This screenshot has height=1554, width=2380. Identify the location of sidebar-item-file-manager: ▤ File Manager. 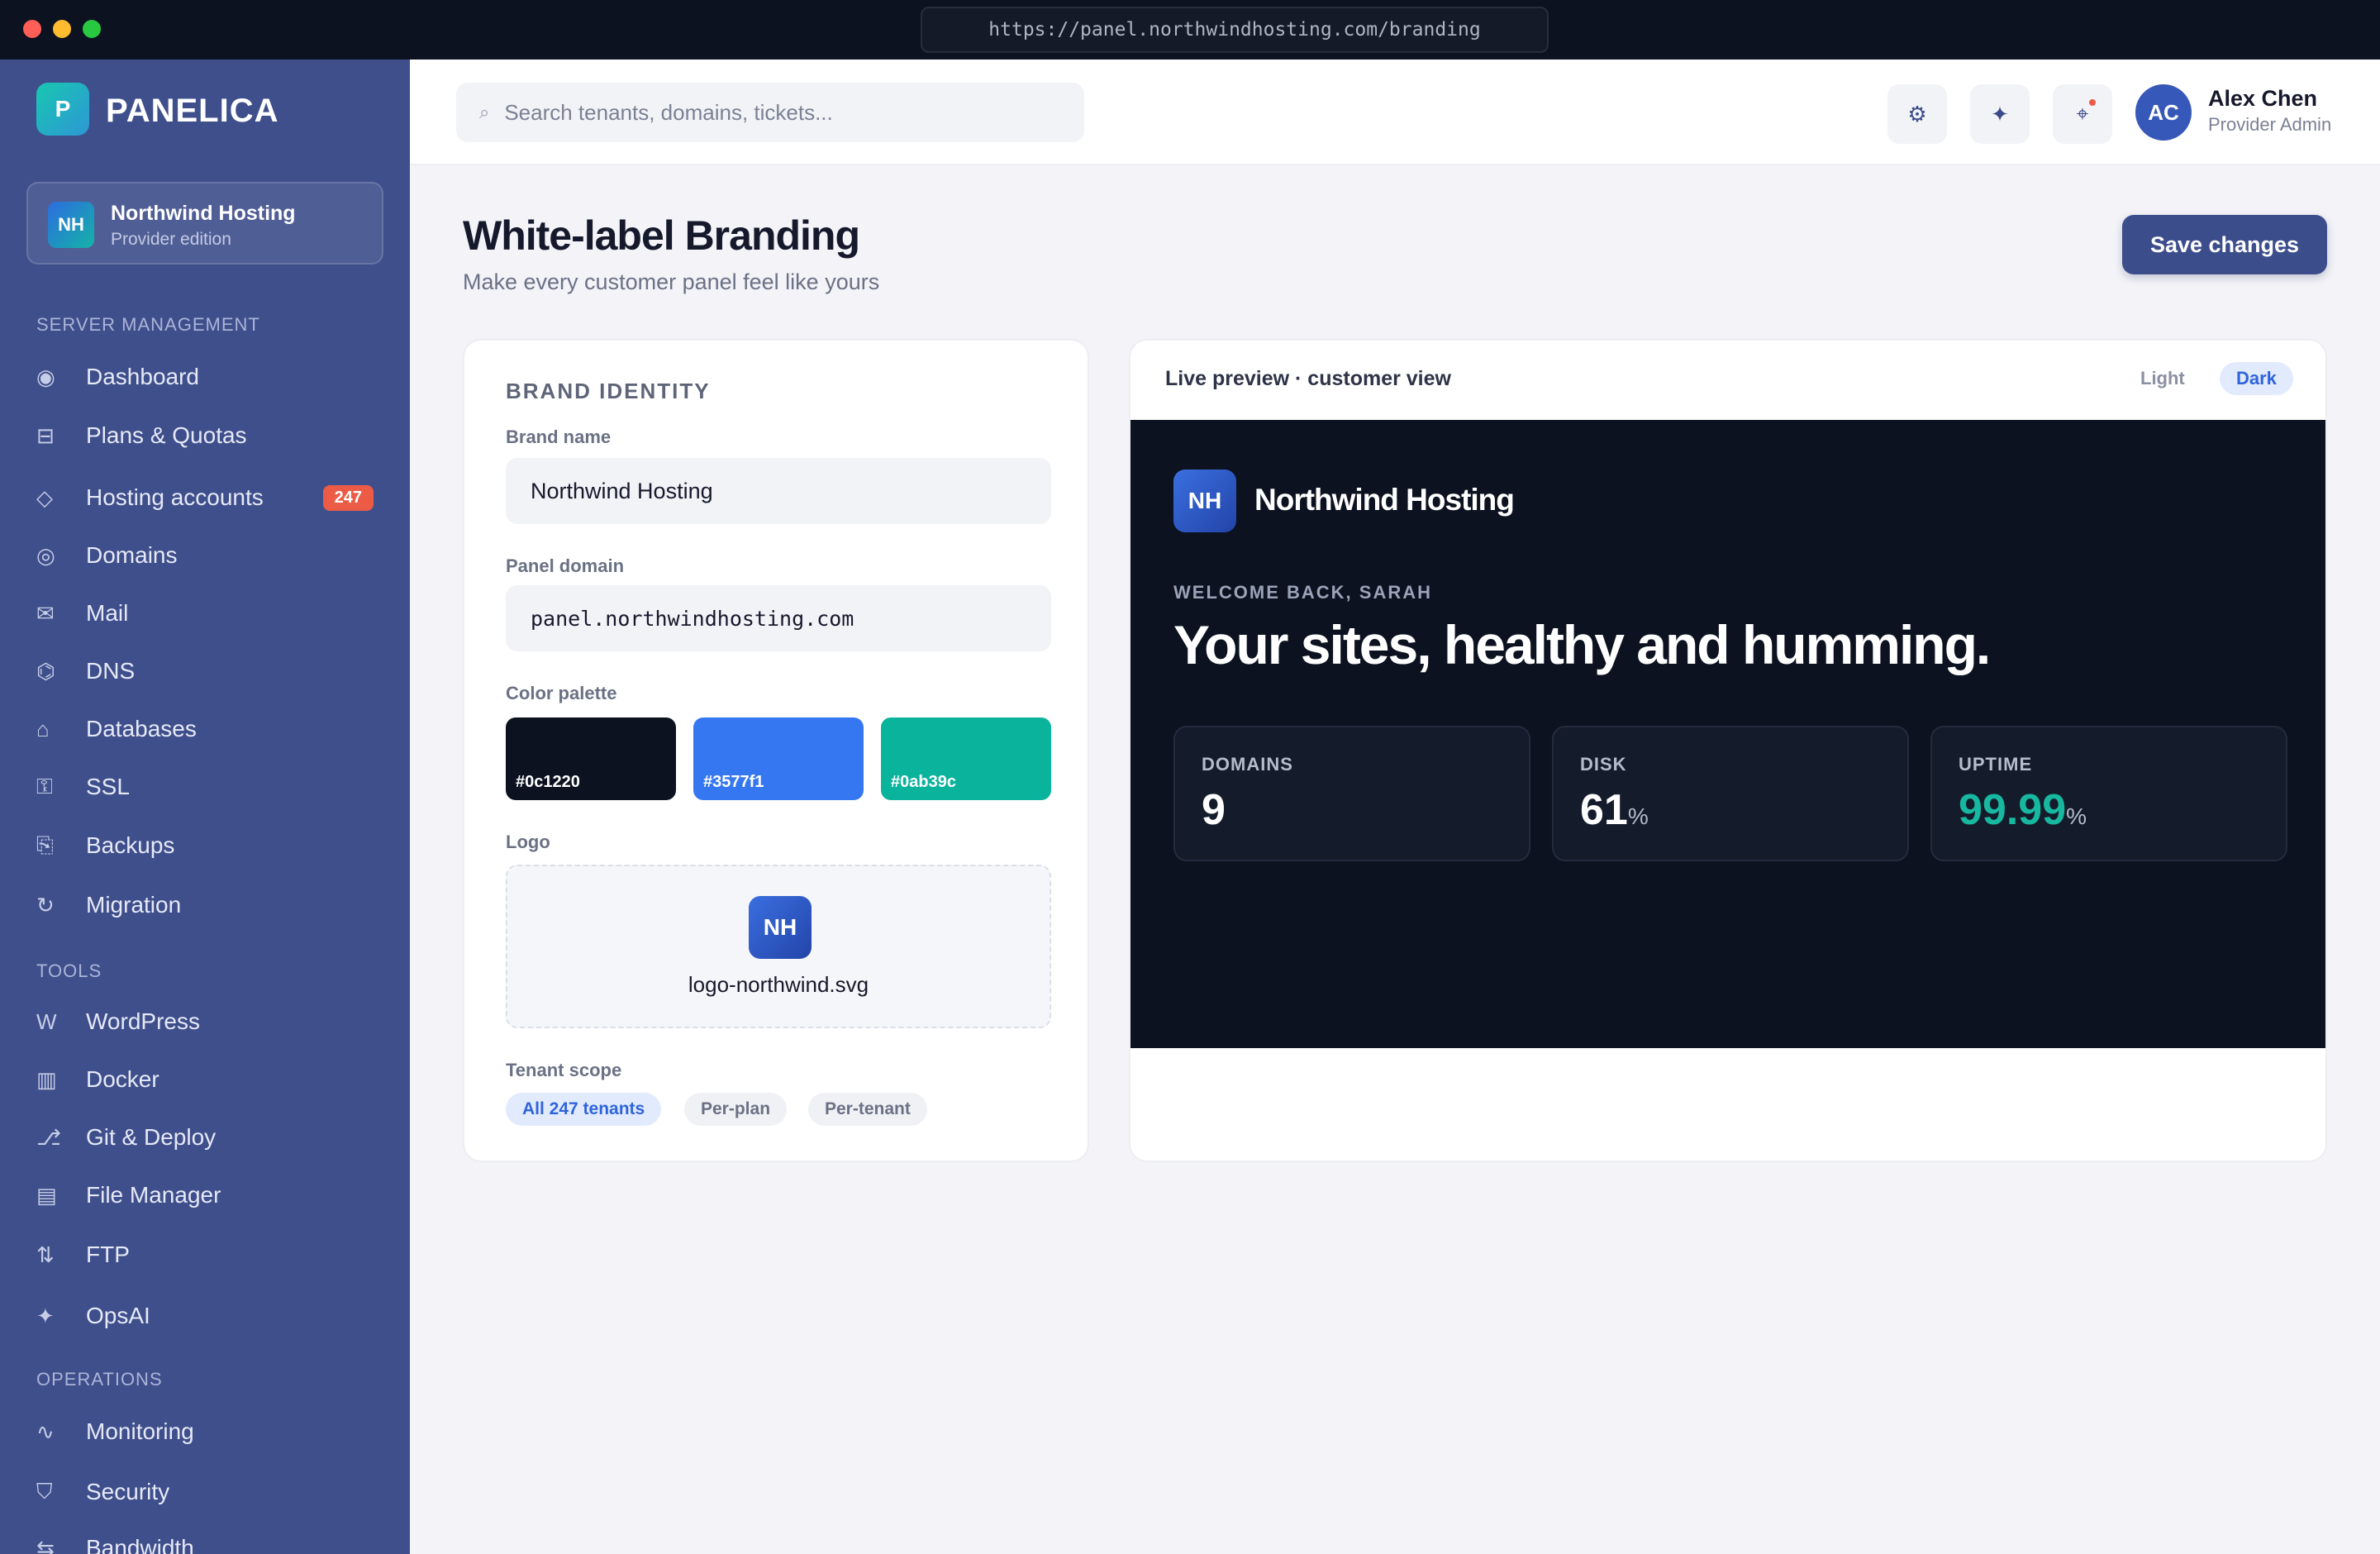
(209, 1195).